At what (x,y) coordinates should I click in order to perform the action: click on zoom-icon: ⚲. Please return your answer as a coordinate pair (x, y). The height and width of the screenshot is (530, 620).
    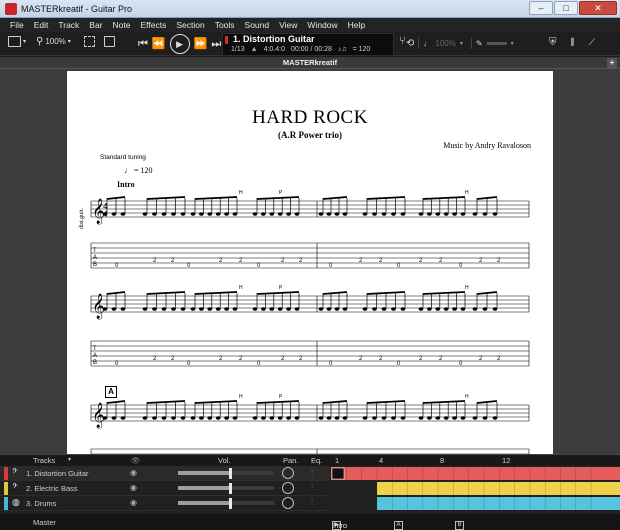
    Looking at the image, I should click on (39, 41).